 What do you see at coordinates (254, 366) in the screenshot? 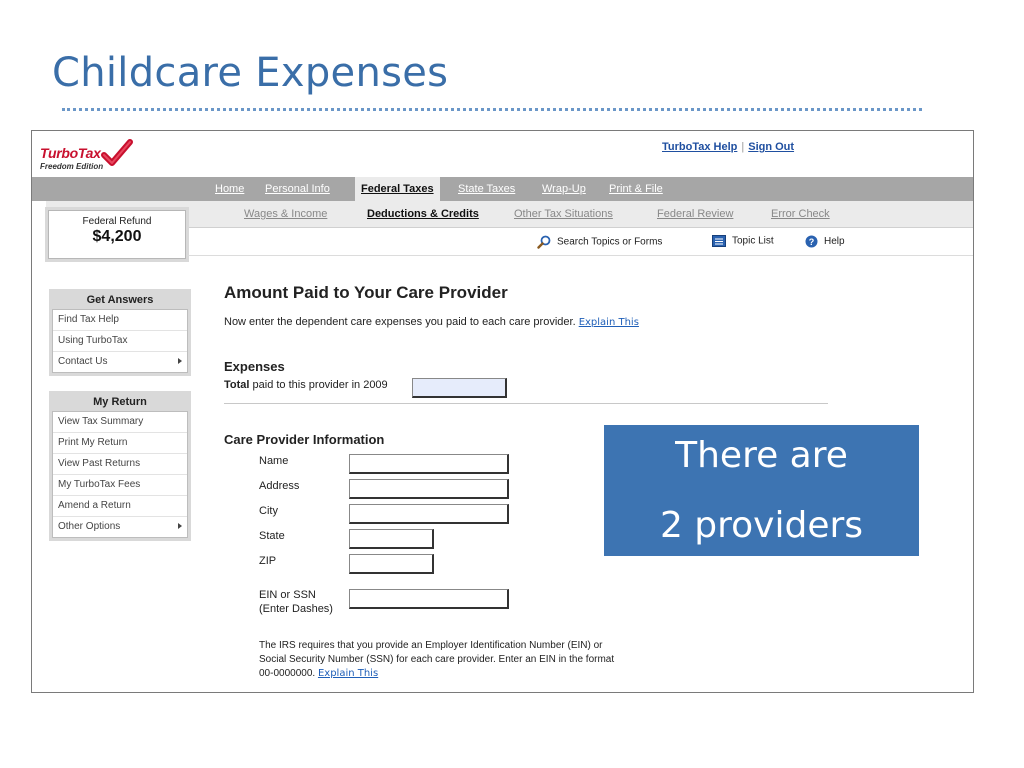
I see `expenses-heading: Expenses` at bounding box center [254, 366].